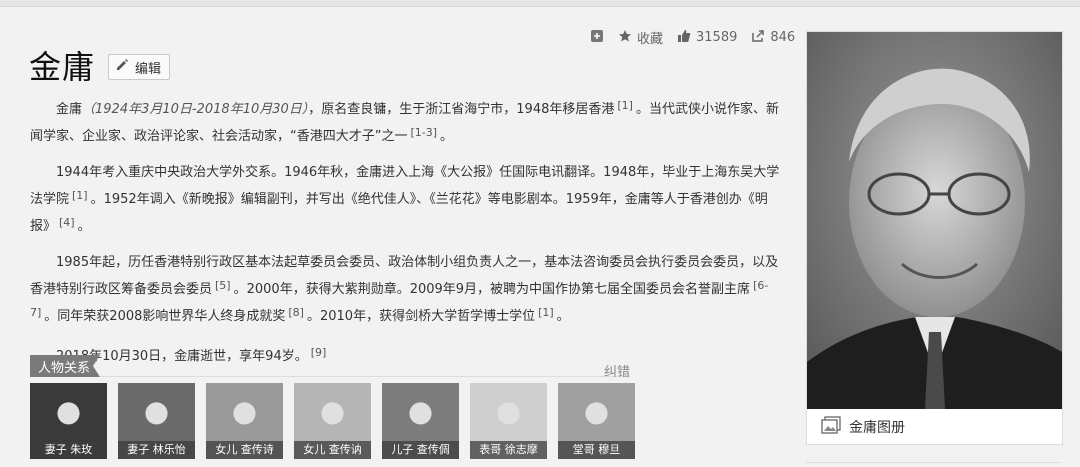 The image size is (1080, 467). Describe the element at coordinates (421, 316) in the screenshot. I see `paragraph-text: 。2010年，获得剑桥大学哲学博士学位` at that location.